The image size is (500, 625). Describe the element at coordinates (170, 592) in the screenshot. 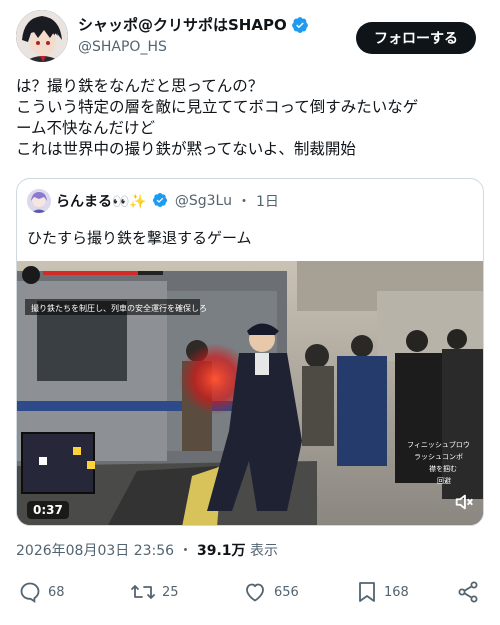

I see `retweet-count: 25` at that location.